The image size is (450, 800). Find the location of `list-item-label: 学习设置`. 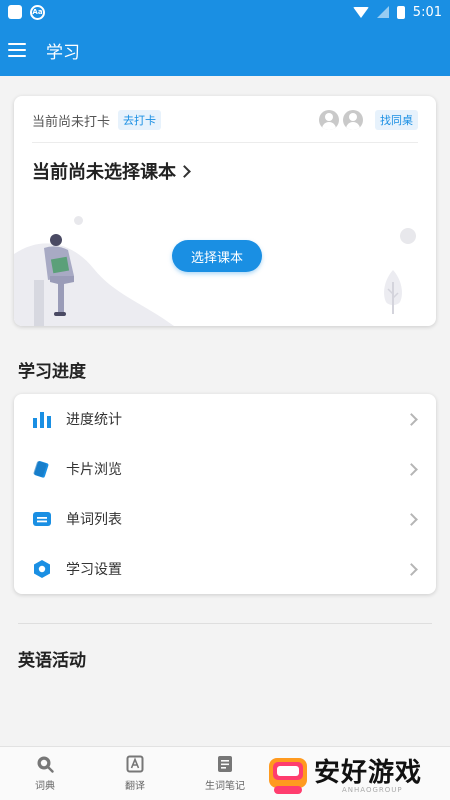

list-item-label: 学习设置 is located at coordinates (94, 570).